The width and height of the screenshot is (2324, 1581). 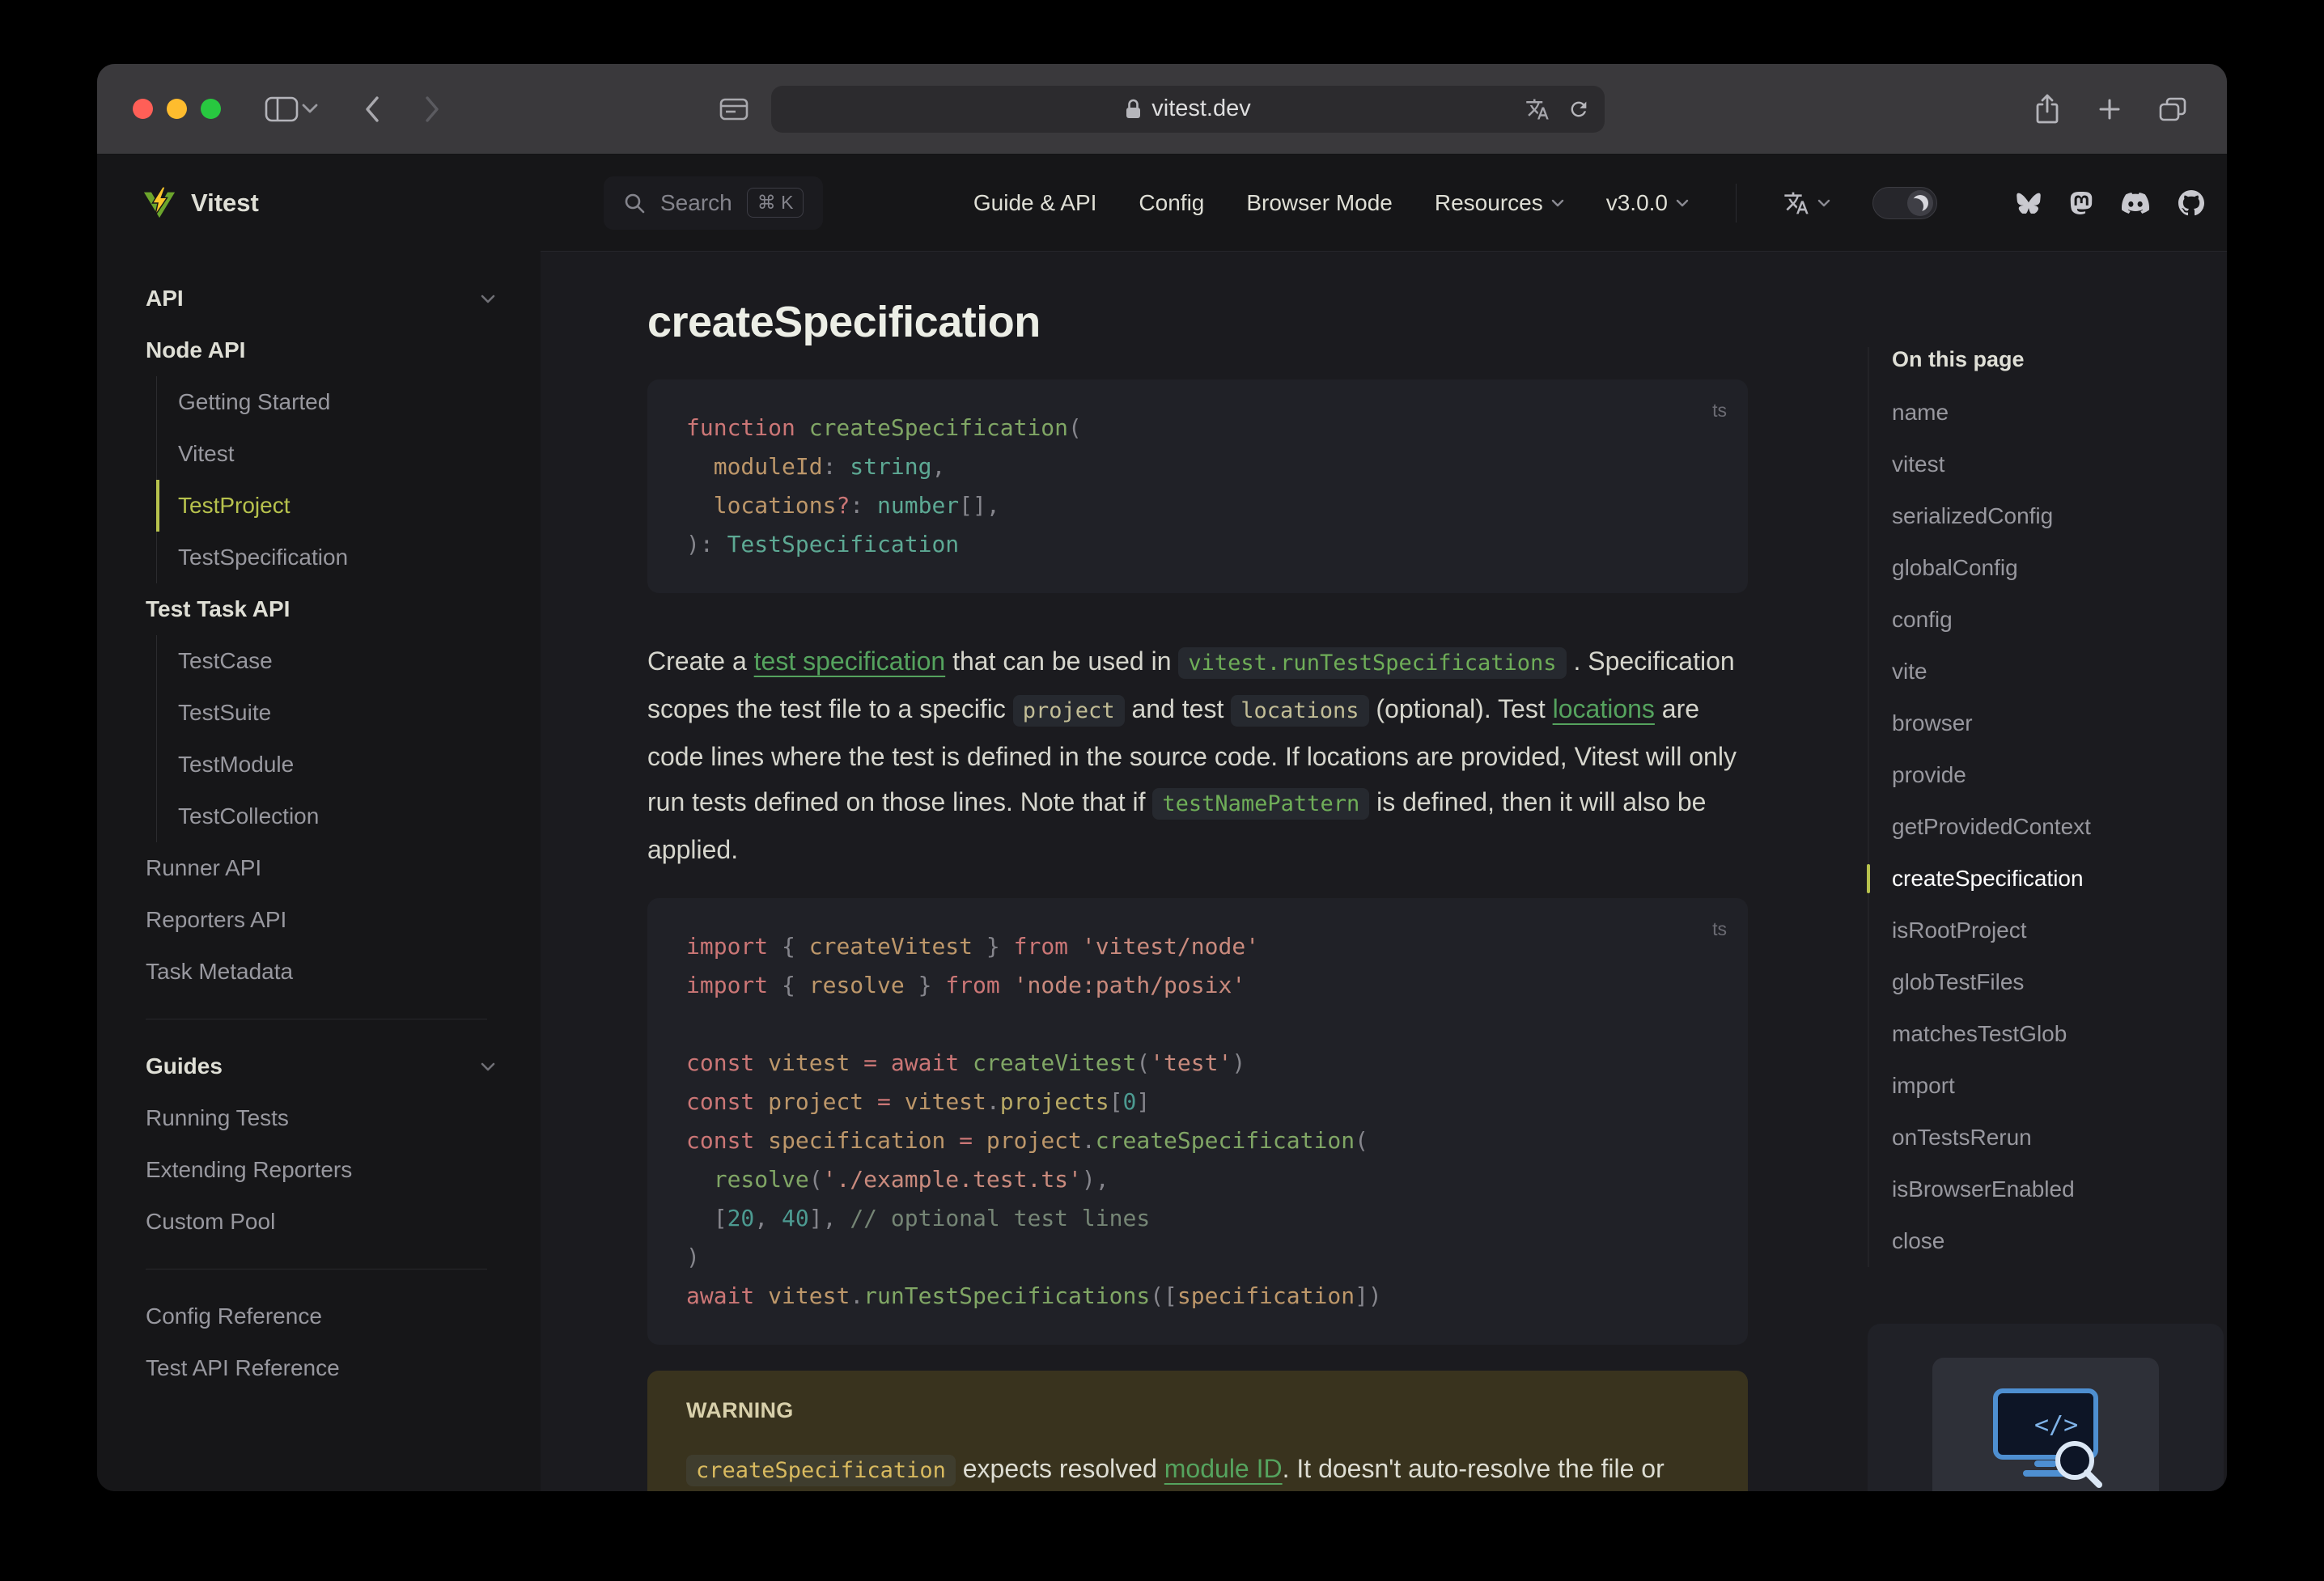 What do you see at coordinates (2059, 1034) in the screenshot?
I see `toc-item-matchestestglob: matchesTestGlob` at bounding box center [2059, 1034].